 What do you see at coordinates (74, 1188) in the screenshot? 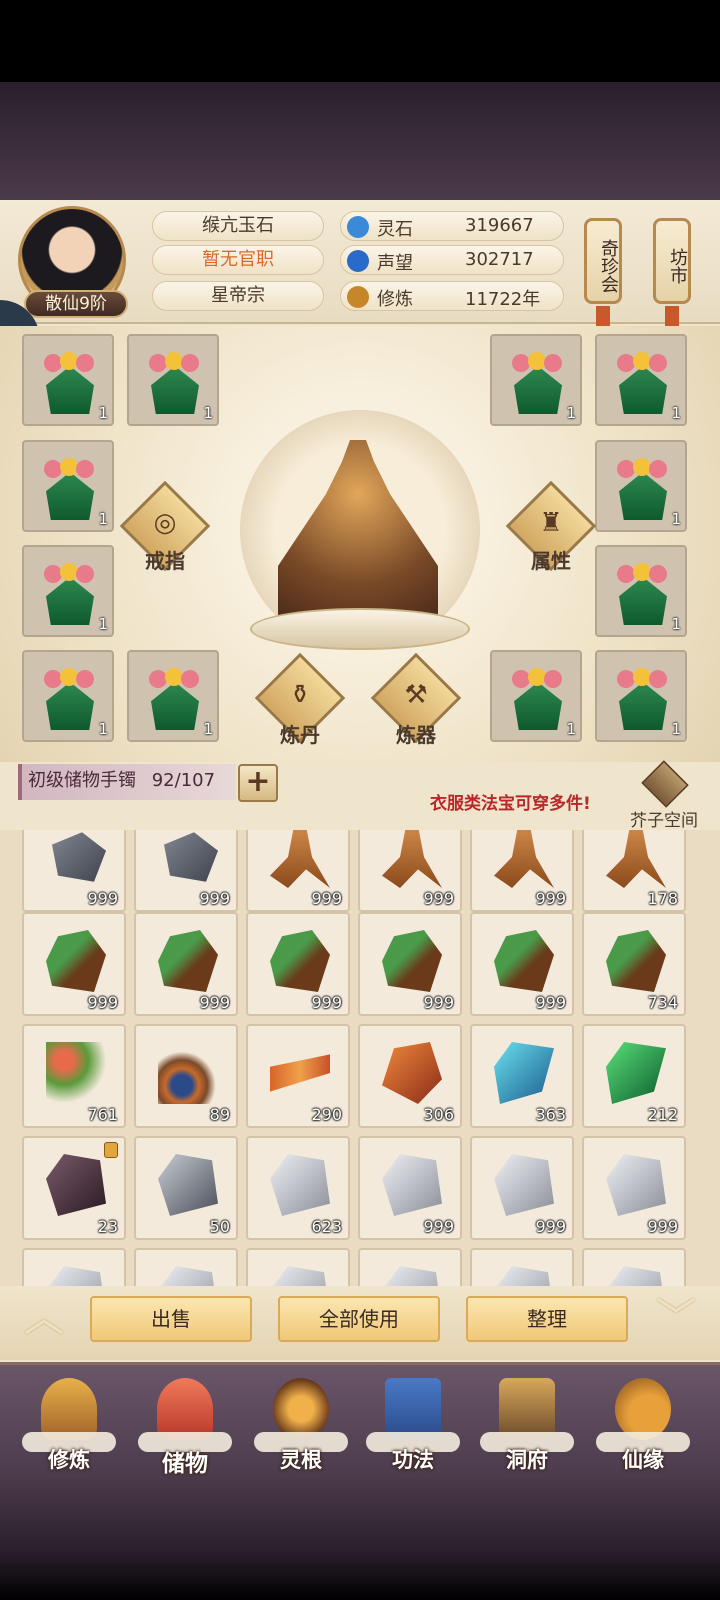
I see `inventory-slot: 23` at bounding box center [74, 1188].